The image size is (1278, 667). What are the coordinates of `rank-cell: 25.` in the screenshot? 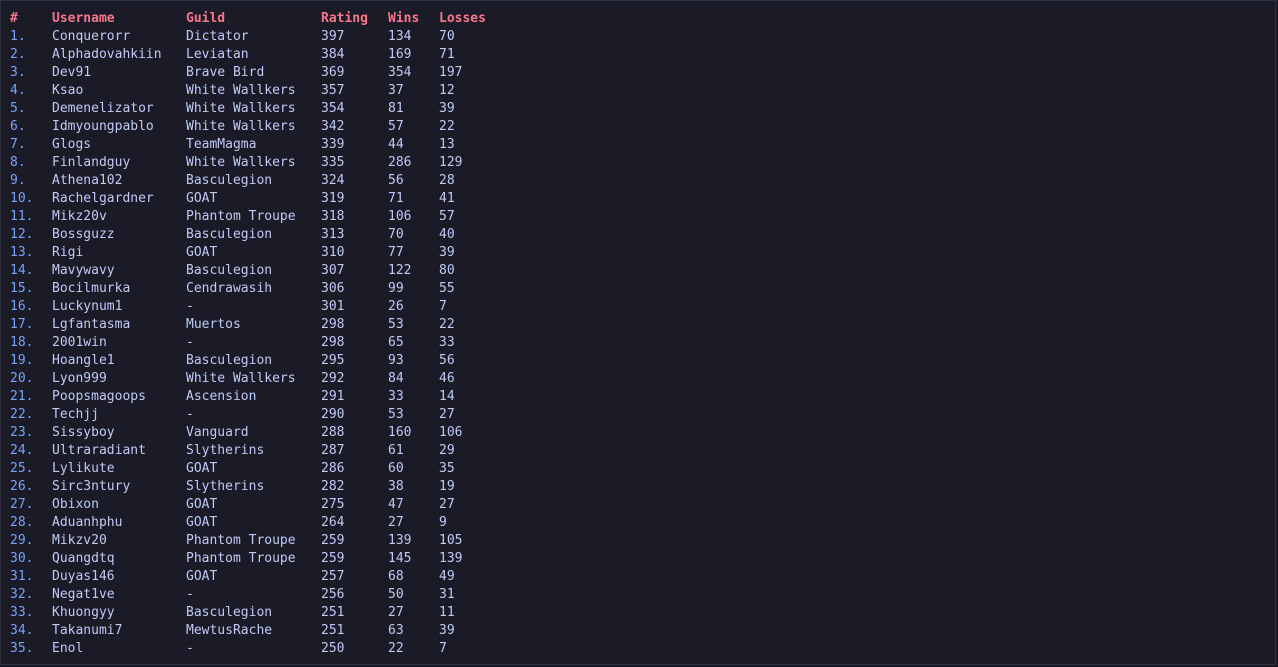 It's located at (22, 468).